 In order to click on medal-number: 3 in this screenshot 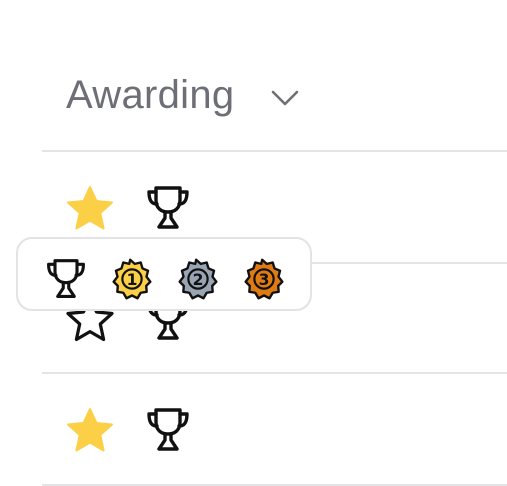, I will do `click(264, 280)`.